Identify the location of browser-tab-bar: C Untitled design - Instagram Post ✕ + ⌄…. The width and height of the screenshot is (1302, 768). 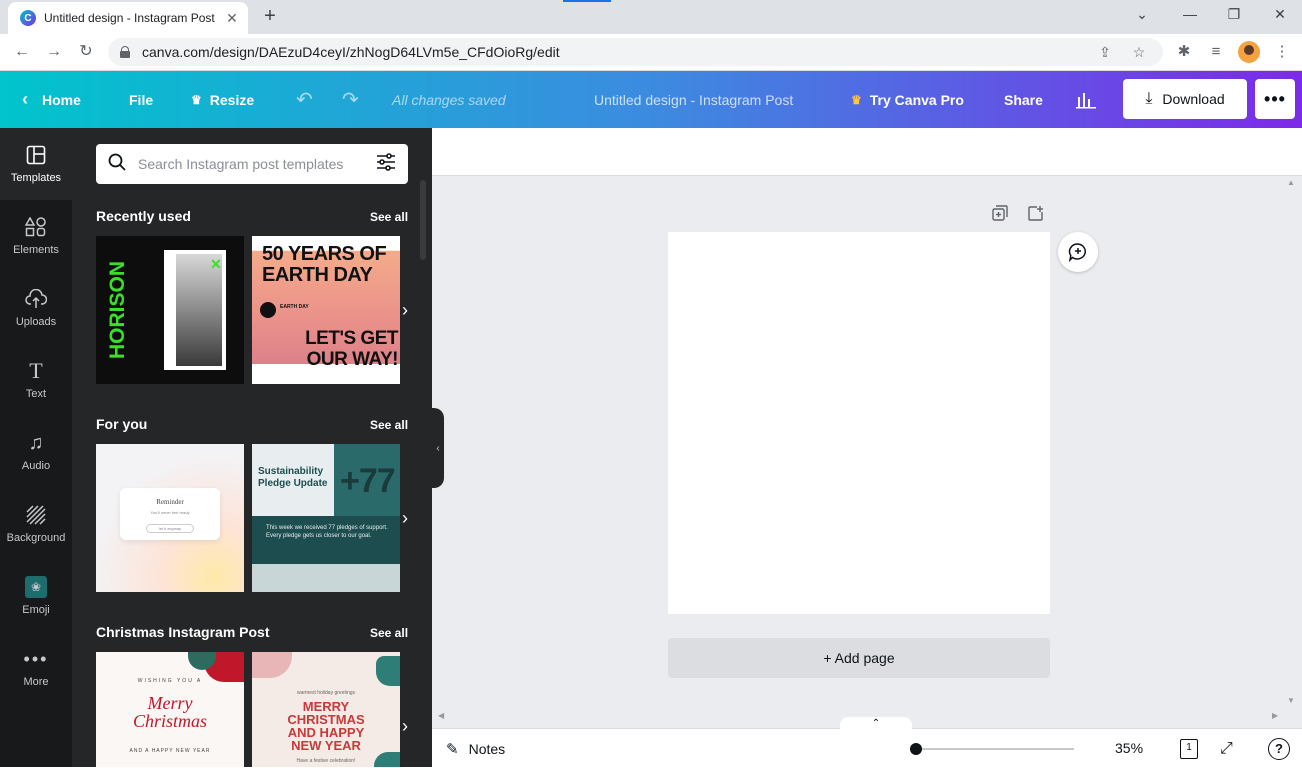
(651, 17).